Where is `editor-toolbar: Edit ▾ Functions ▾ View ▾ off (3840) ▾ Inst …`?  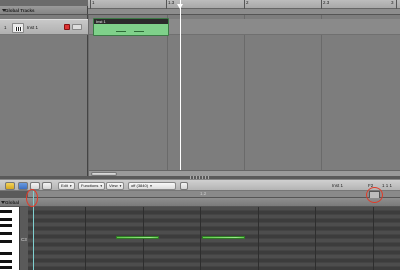
editor-toolbar: Edit ▾ Functions ▾ View ▾ off (3840) ▾ Inst … is located at coordinates (200, 185).